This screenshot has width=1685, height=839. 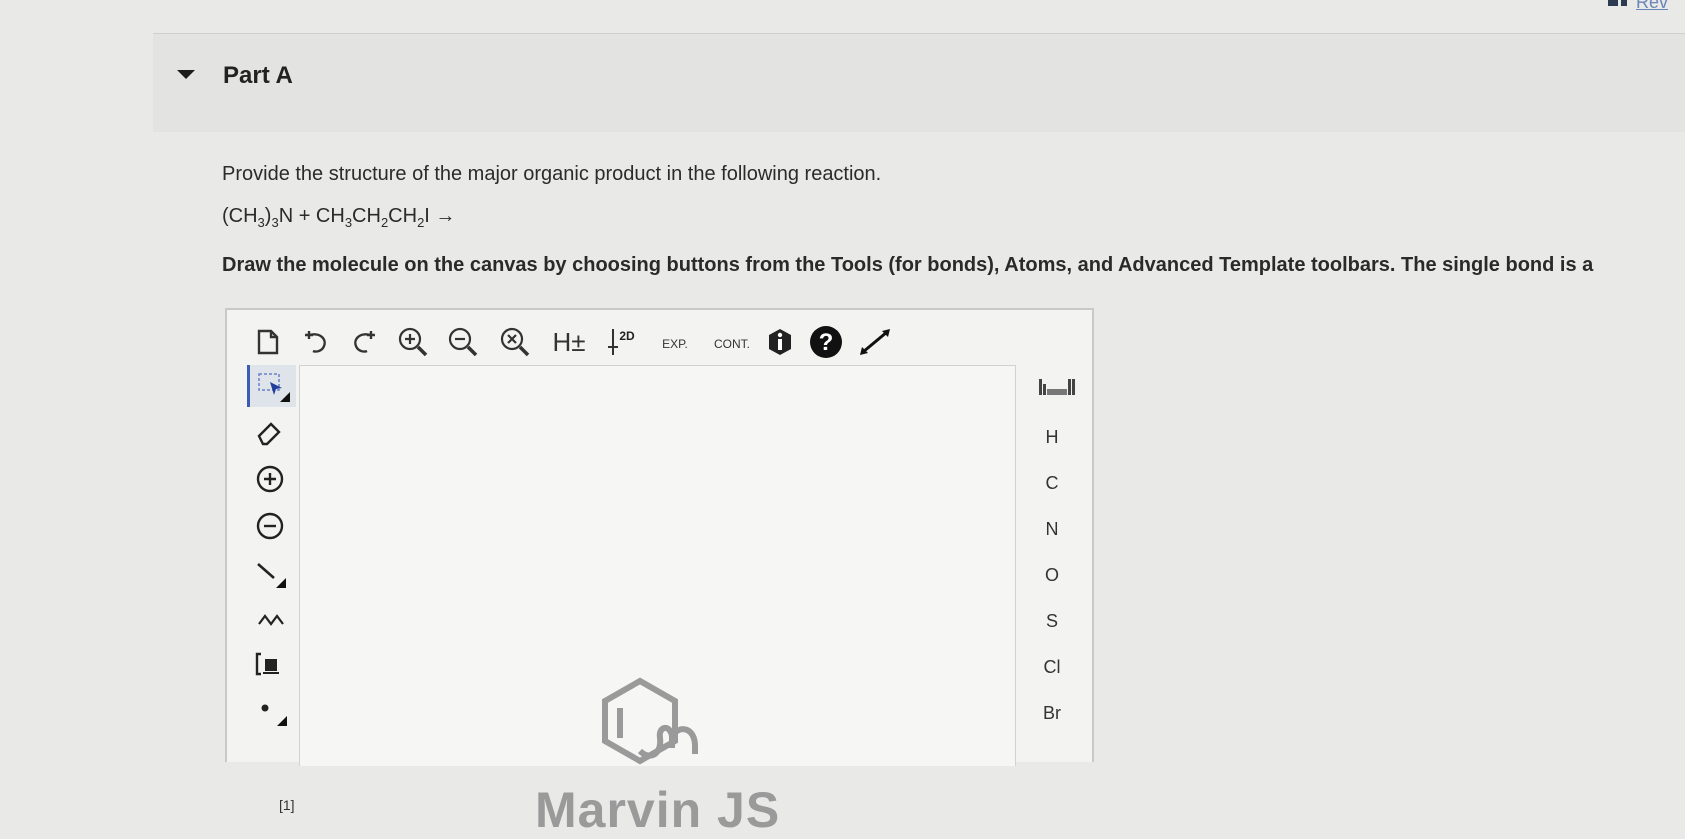 I want to click on eraser-icon, so click(x=270, y=432).